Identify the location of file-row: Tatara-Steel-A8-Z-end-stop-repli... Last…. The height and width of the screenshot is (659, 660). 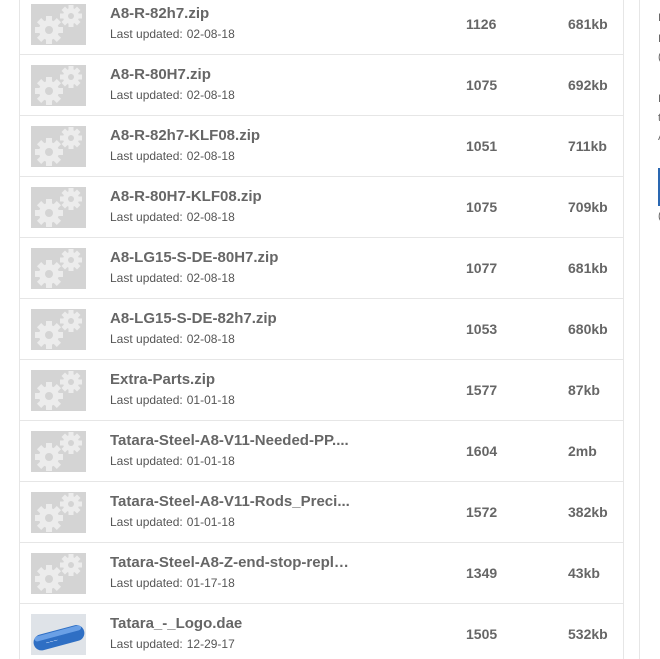
(321, 573).